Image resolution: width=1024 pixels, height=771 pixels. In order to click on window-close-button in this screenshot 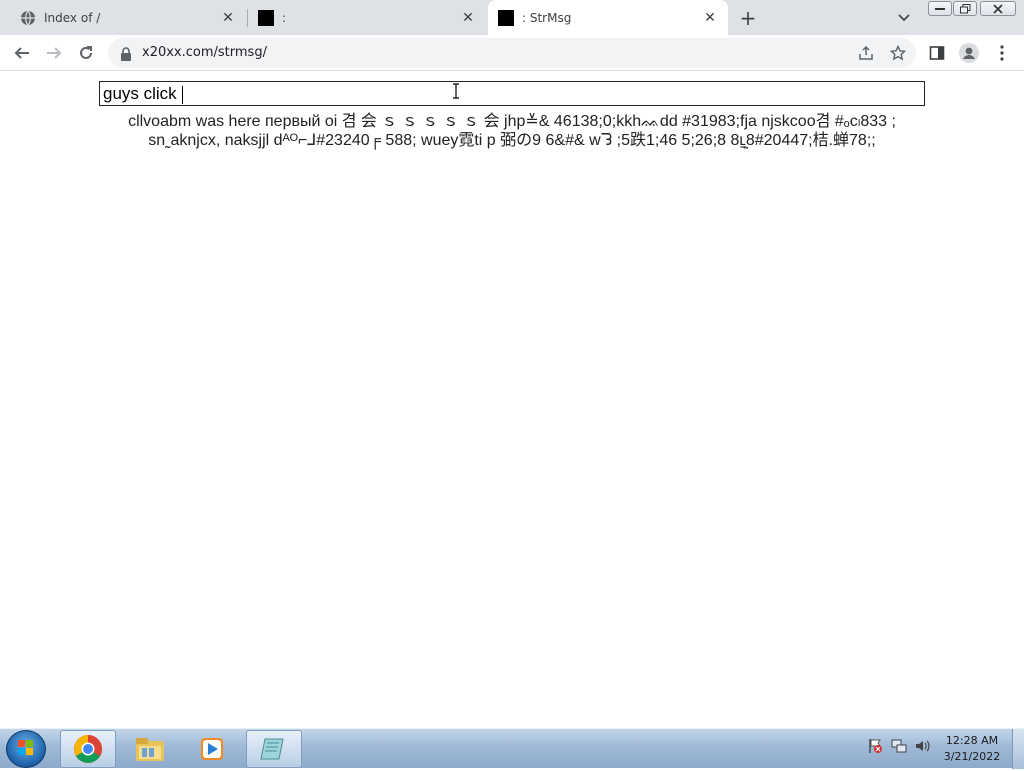, I will do `click(998, 8)`.